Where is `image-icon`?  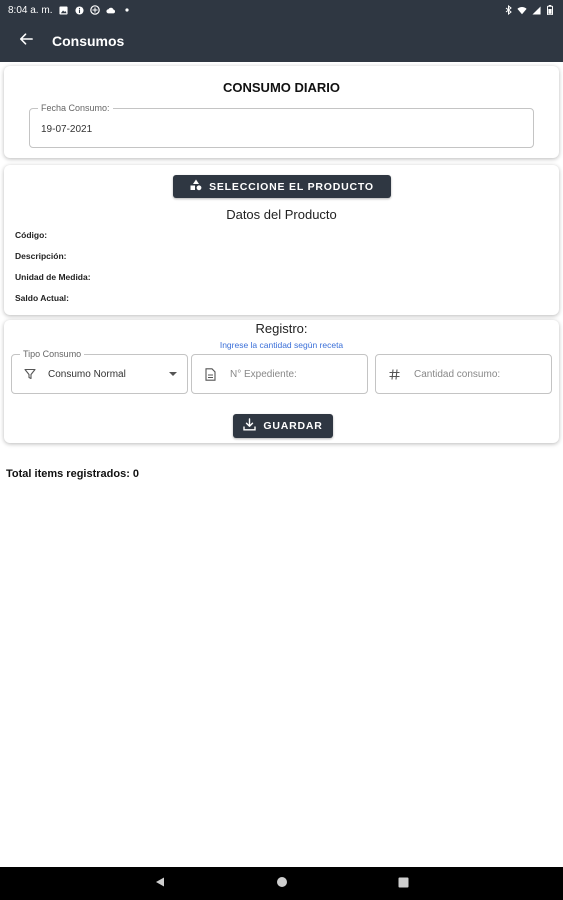 image-icon is located at coordinates (63, 10).